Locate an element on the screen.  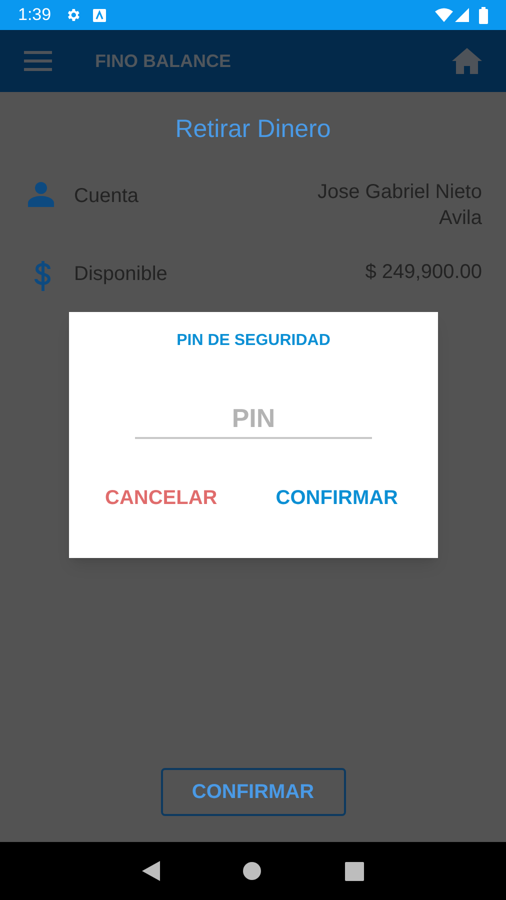
confirm-button: CONFIRMAR is located at coordinates (253, 792).